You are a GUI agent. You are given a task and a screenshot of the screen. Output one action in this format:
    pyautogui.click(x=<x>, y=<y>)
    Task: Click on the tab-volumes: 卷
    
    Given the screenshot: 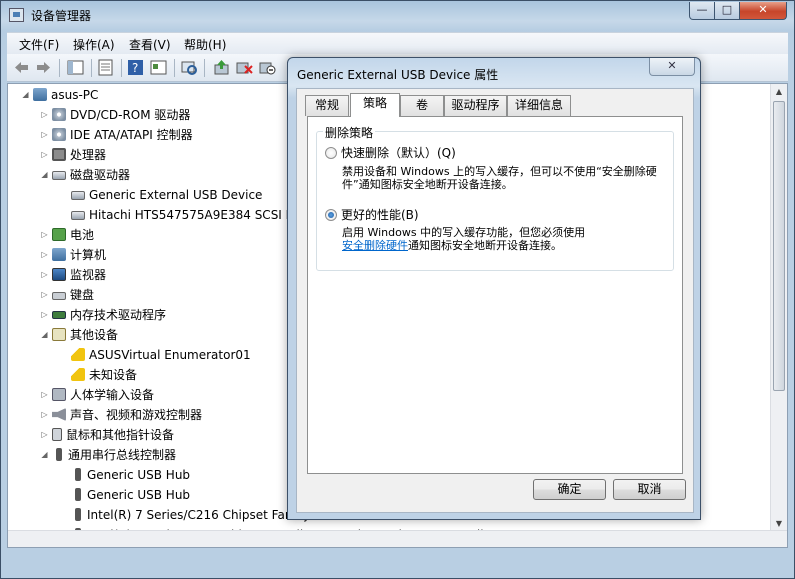 What is the action you would take?
    pyautogui.click(x=422, y=105)
    